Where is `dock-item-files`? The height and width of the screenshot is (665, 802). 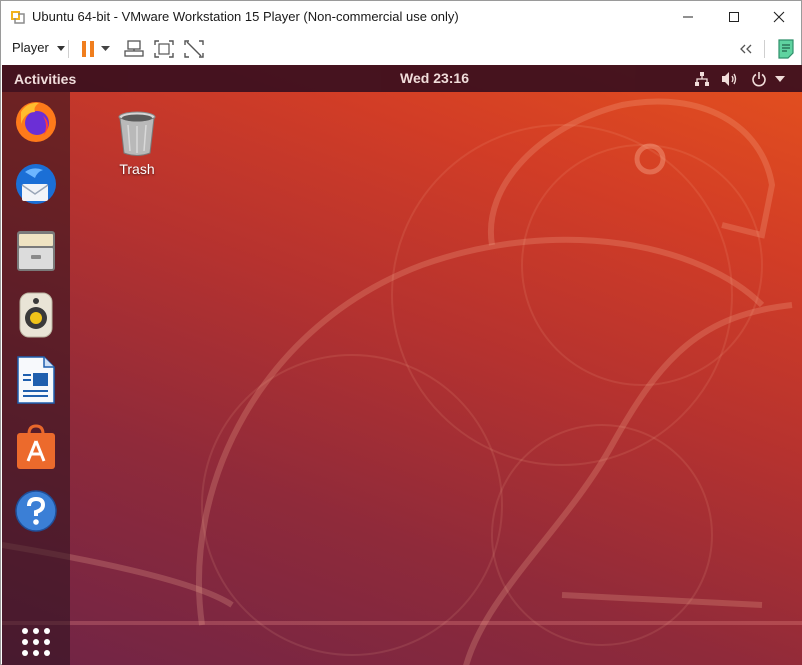 dock-item-files is located at coordinates (36, 251).